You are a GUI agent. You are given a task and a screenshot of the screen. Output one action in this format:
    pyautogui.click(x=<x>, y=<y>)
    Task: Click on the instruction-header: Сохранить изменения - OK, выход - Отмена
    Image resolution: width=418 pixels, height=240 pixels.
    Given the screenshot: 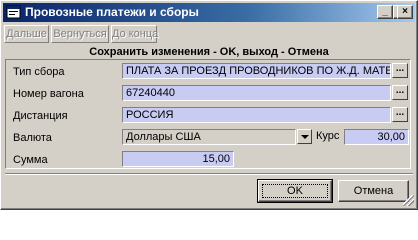 What is the action you would take?
    pyautogui.click(x=209, y=52)
    